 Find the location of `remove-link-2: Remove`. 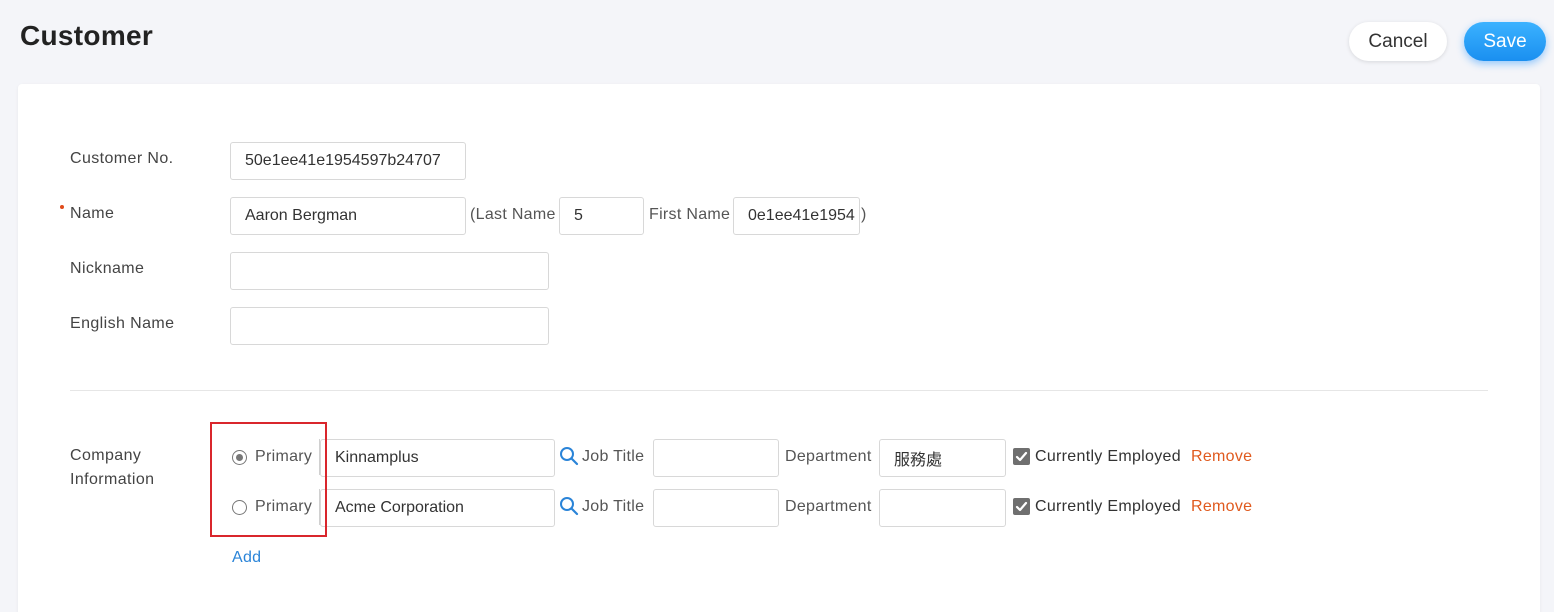

remove-link-2: Remove is located at coordinates (1221, 507).